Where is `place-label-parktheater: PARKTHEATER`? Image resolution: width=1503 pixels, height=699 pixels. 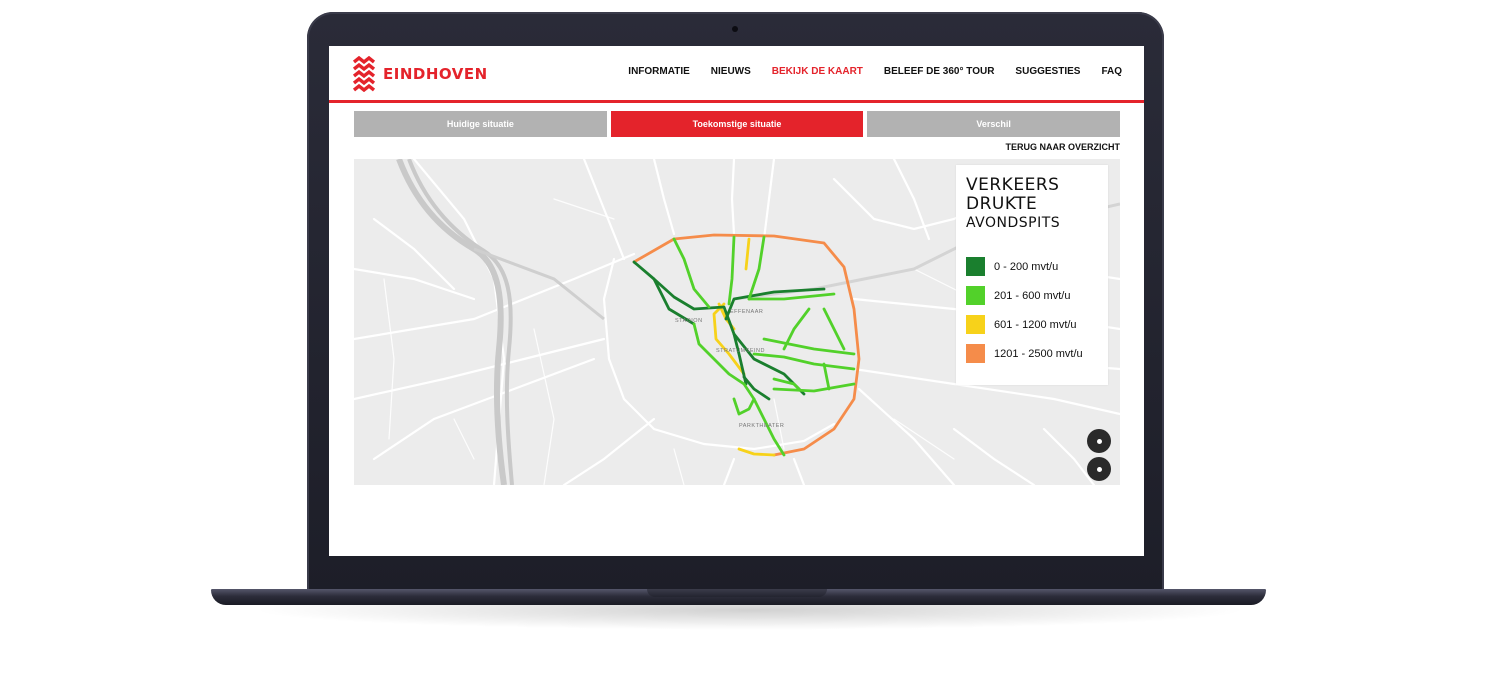
place-label-parktheater: PARKTHEATER is located at coordinates (761, 426).